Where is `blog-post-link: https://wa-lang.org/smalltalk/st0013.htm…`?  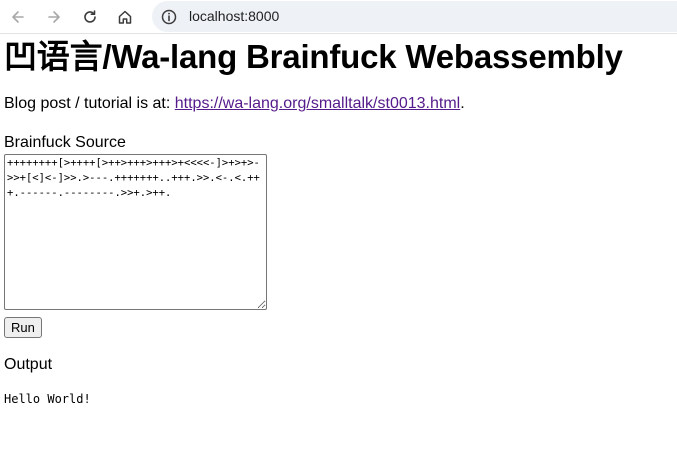 blog-post-link: https://wa-lang.org/smalltalk/st0013.htm… is located at coordinates (317, 103).